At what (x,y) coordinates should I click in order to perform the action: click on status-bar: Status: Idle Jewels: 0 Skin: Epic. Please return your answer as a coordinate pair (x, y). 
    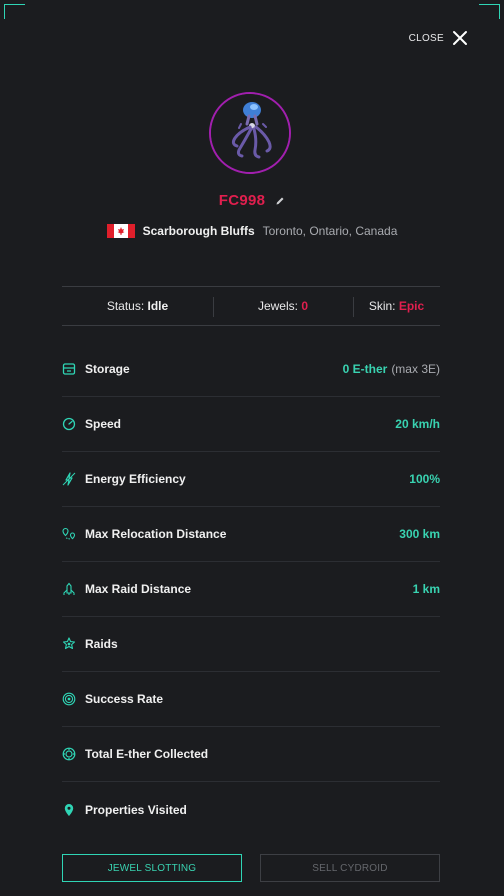
    Looking at the image, I should click on (251, 306).